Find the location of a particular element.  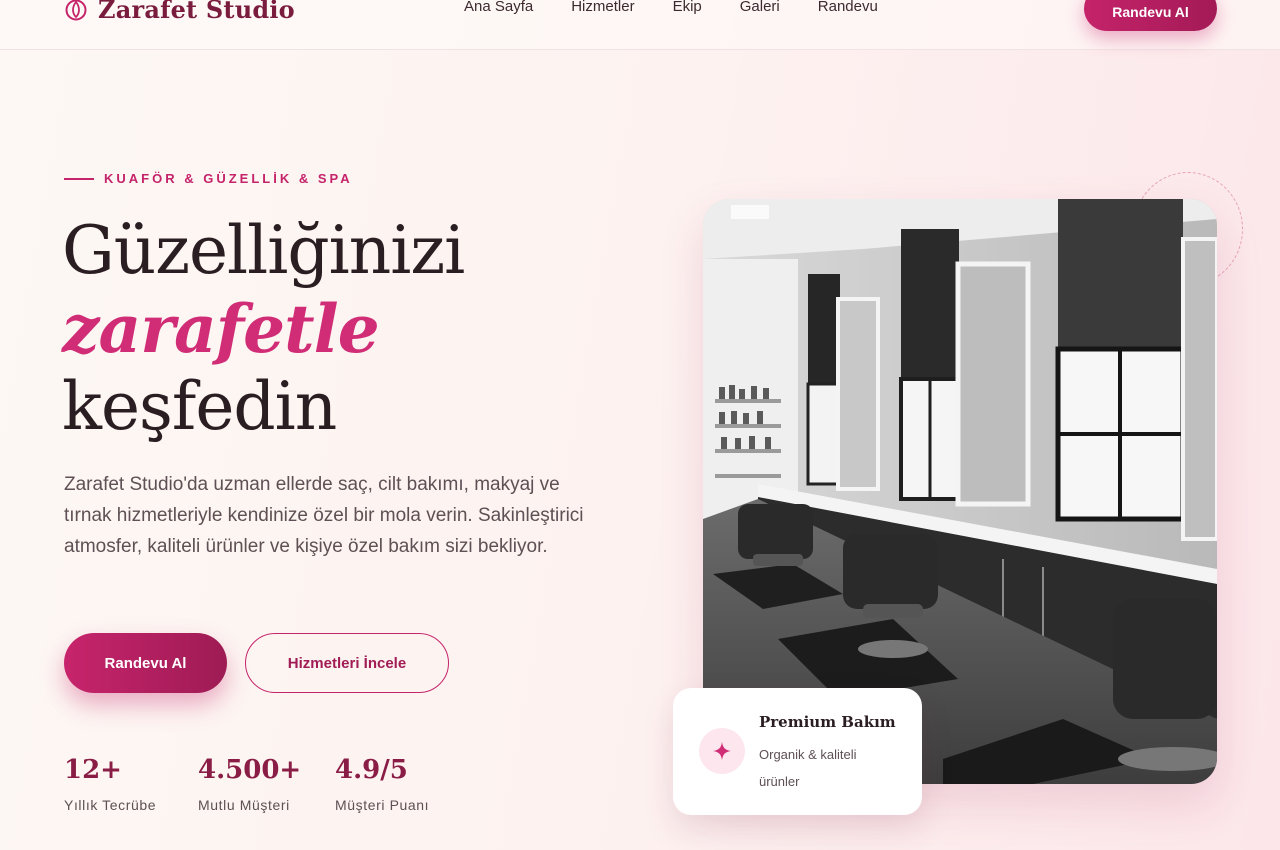

hero-eyebrow: KUAFÖR & GÜZELLİK & SPA is located at coordinates (208, 178).